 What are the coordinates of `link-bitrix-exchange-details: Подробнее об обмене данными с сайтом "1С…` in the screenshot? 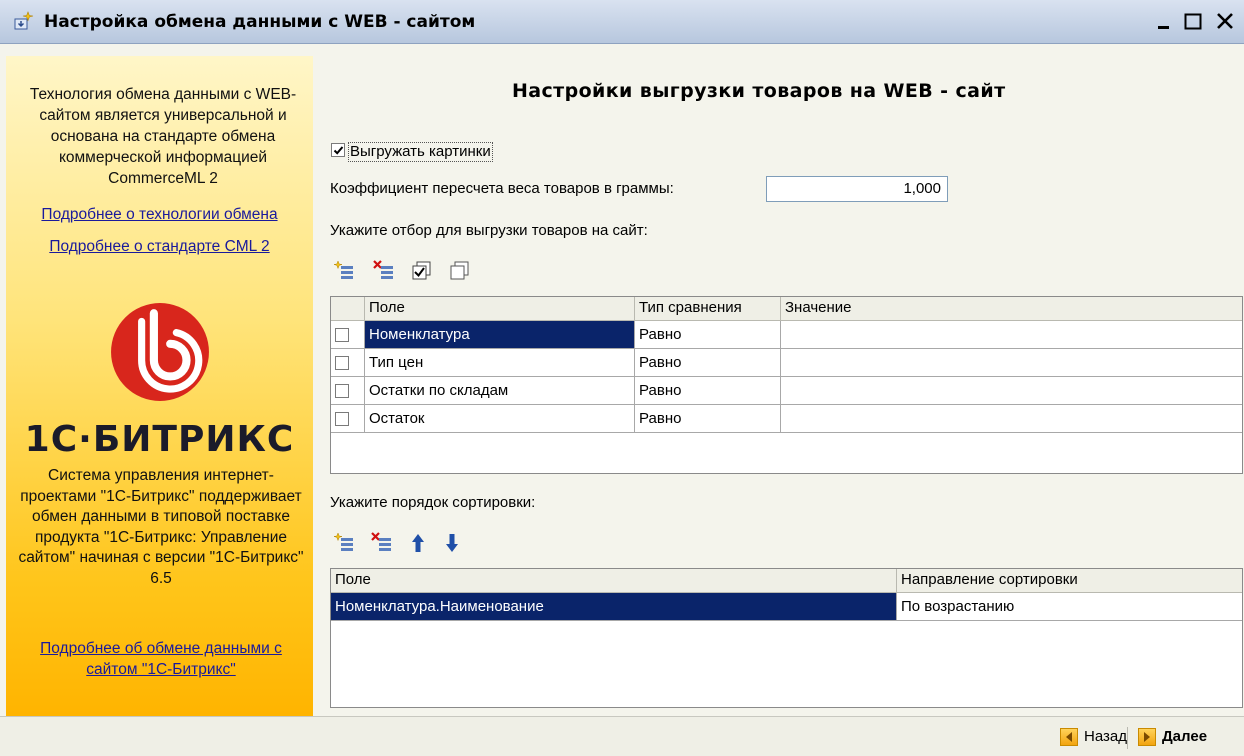 It's located at (161, 659).